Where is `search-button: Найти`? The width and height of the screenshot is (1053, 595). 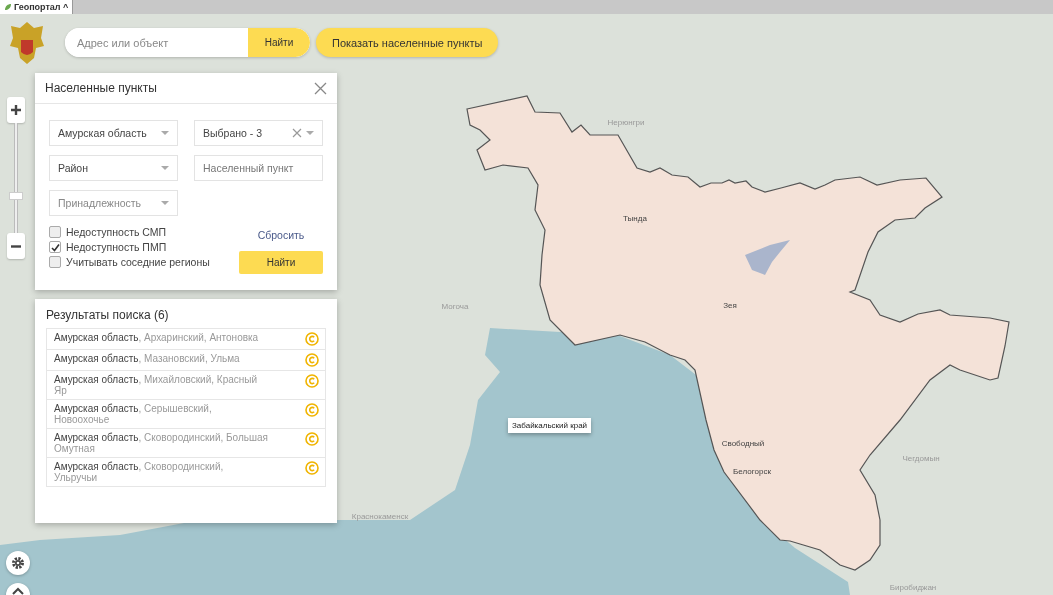 search-button: Найти is located at coordinates (279, 42).